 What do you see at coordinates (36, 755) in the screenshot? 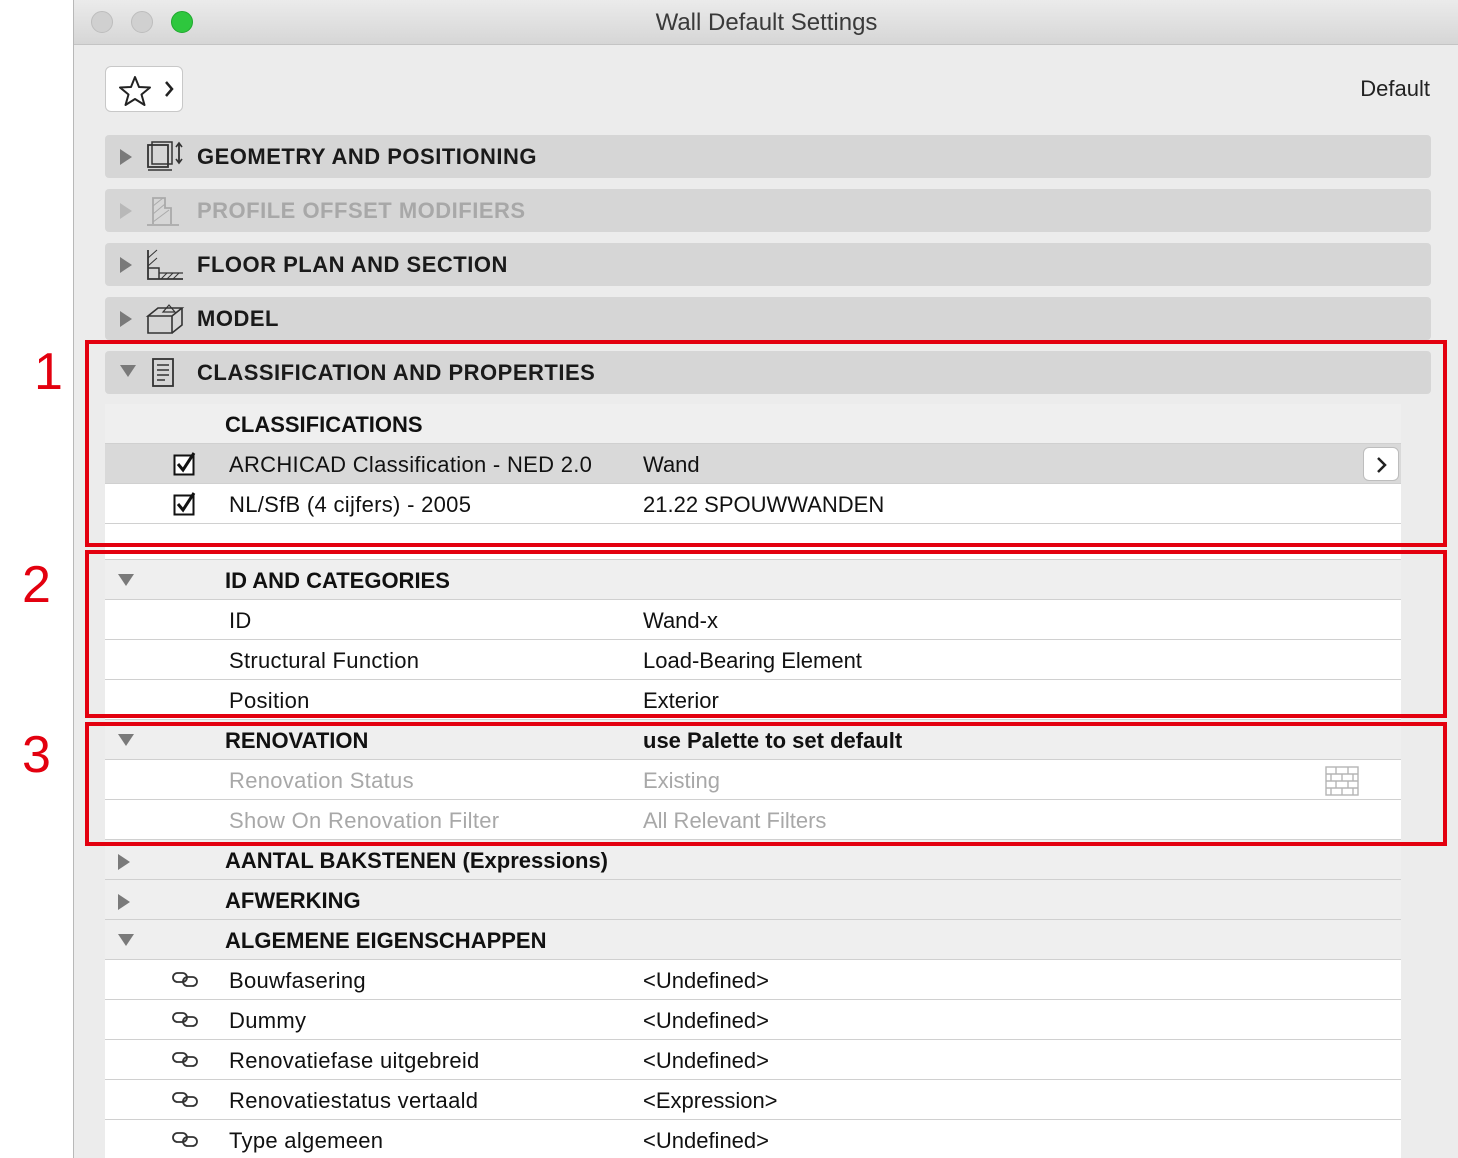
I see `annotation-number-3: 3` at bounding box center [36, 755].